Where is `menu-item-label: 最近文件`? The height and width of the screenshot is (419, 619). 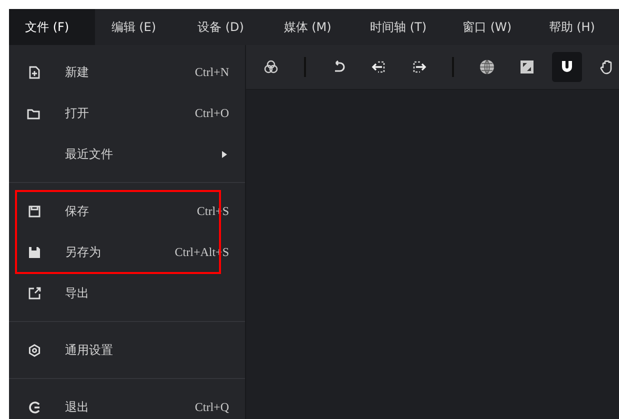 menu-item-label: 最近文件 is located at coordinates (89, 154).